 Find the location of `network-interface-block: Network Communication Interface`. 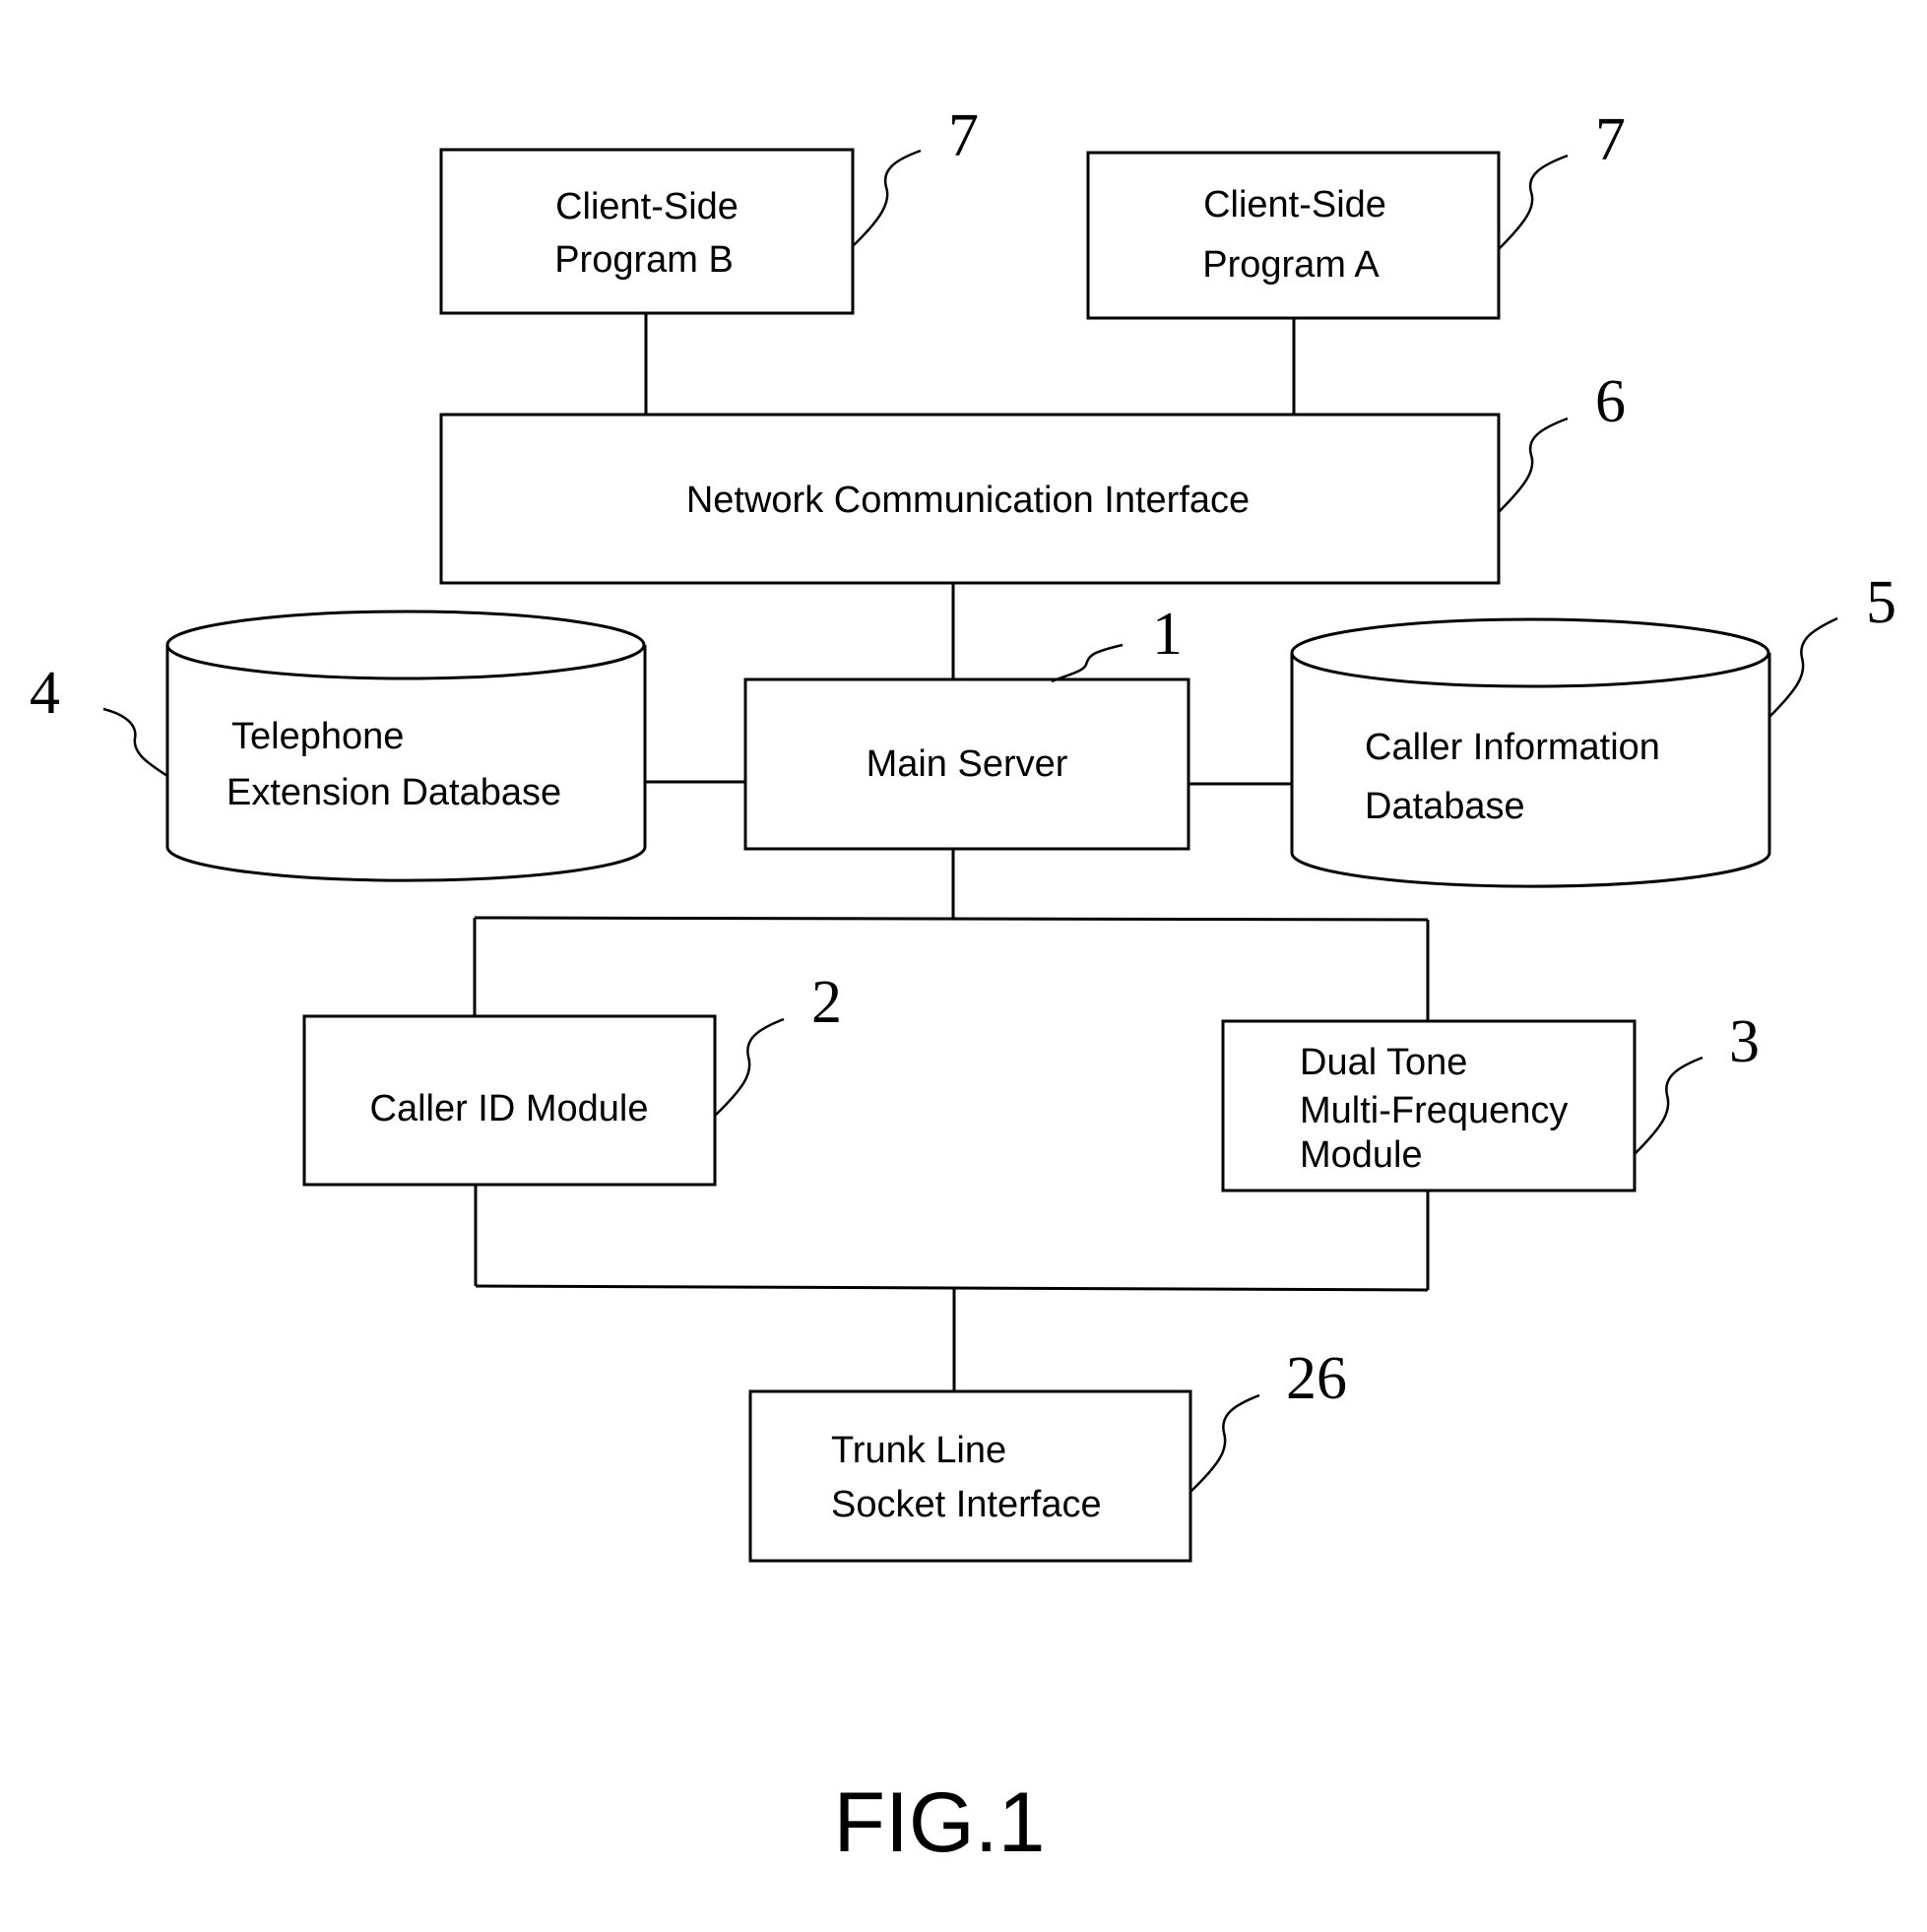

network-interface-block: Network Communication Interface is located at coordinates (970, 499).